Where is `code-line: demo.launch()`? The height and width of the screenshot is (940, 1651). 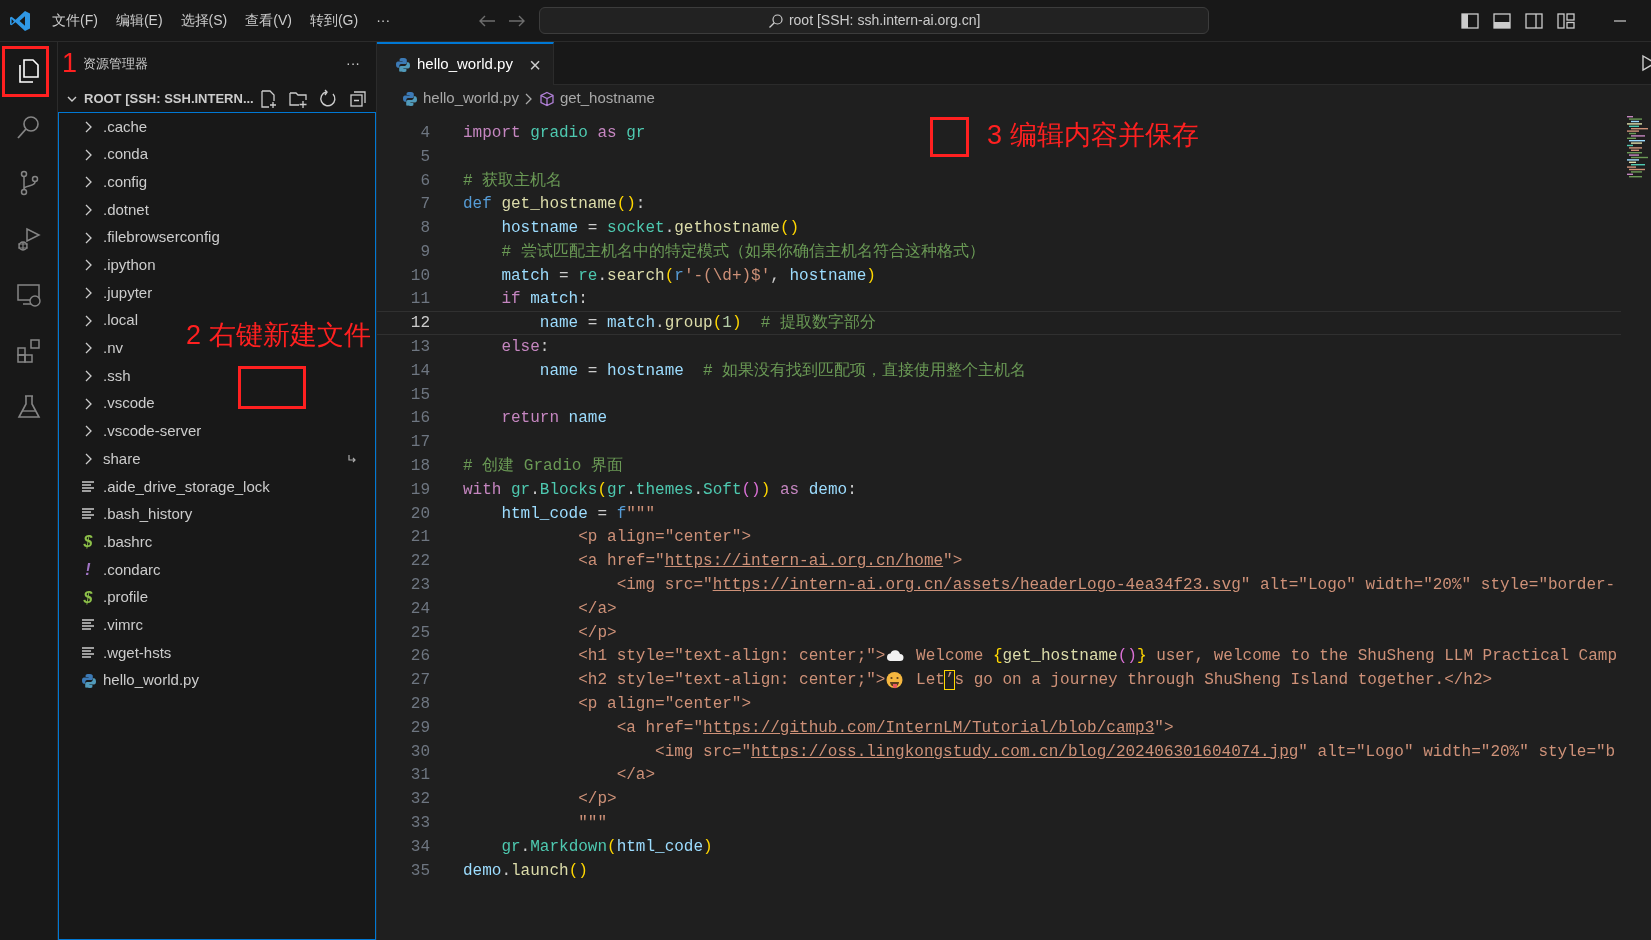
code-line: demo.launch() is located at coordinates (525, 871).